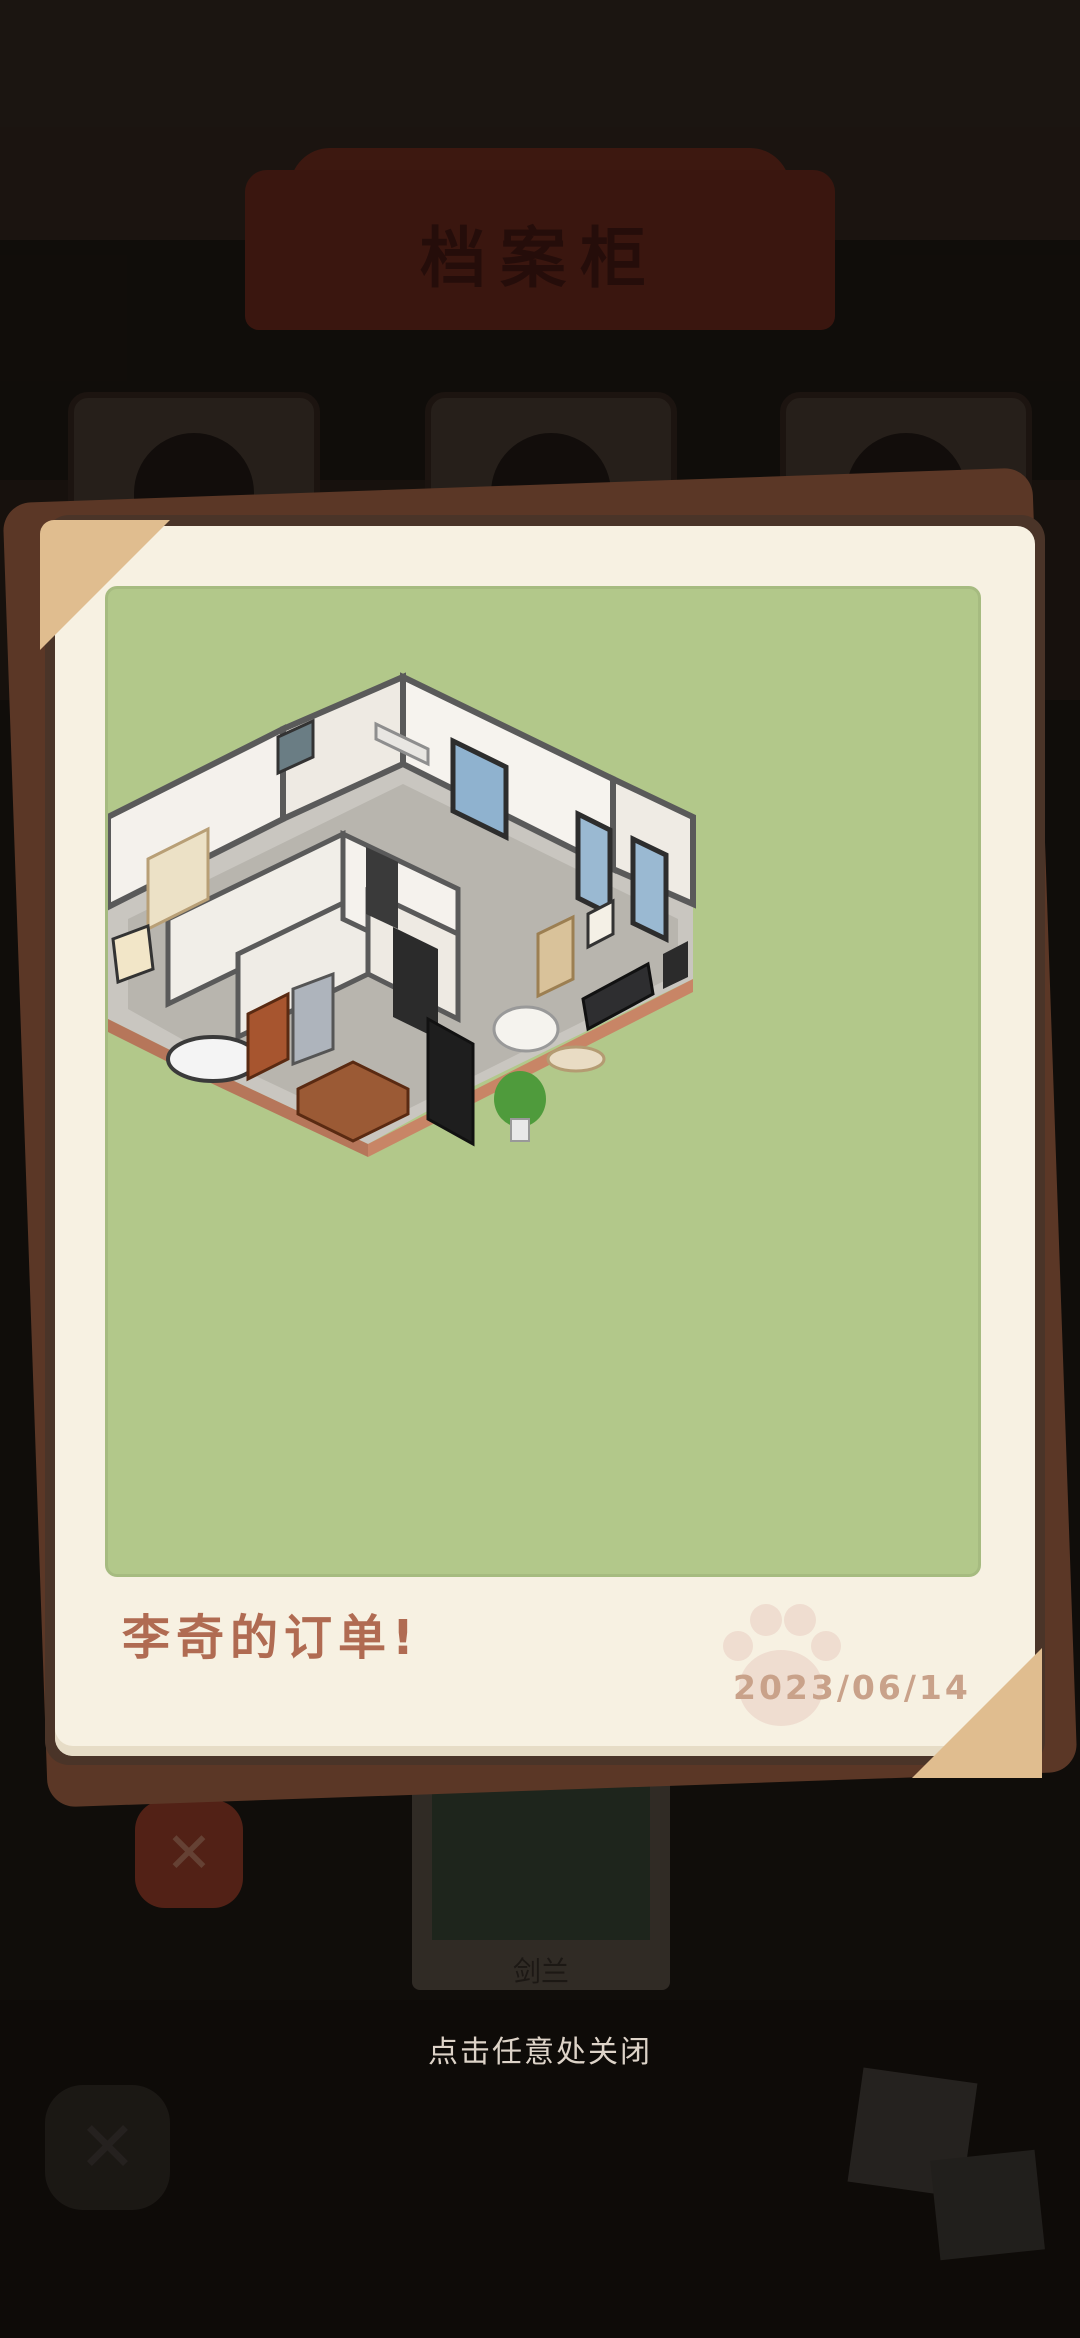  What do you see at coordinates (105, 585) in the screenshot?
I see `photo-corner-top-left` at bounding box center [105, 585].